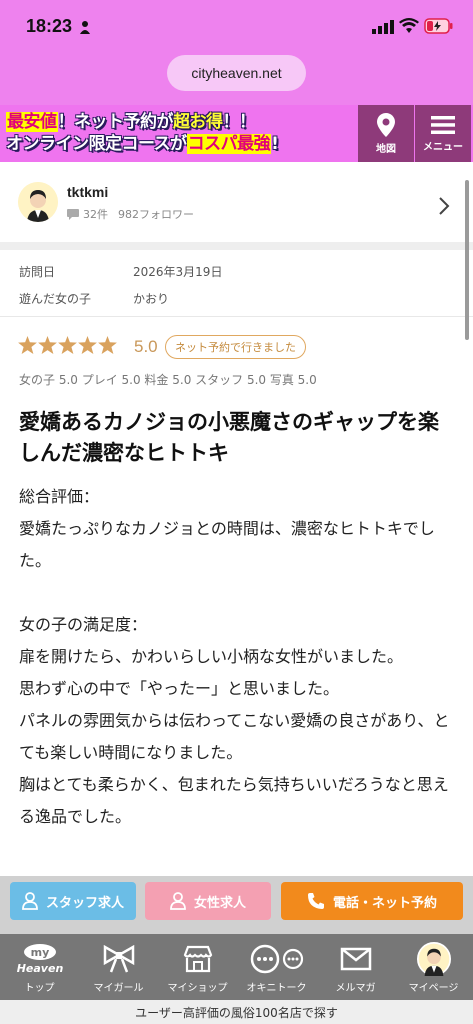  What do you see at coordinates (84, 903) in the screenshot?
I see `staff-recruit-label: スタッフ求人` at bounding box center [84, 903].